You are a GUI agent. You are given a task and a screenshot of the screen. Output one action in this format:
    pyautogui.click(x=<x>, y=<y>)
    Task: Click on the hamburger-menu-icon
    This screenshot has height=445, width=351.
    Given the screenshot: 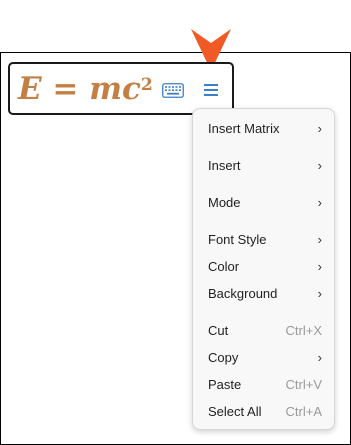 What is the action you would take?
    pyautogui.click(x=211, y=90)
    